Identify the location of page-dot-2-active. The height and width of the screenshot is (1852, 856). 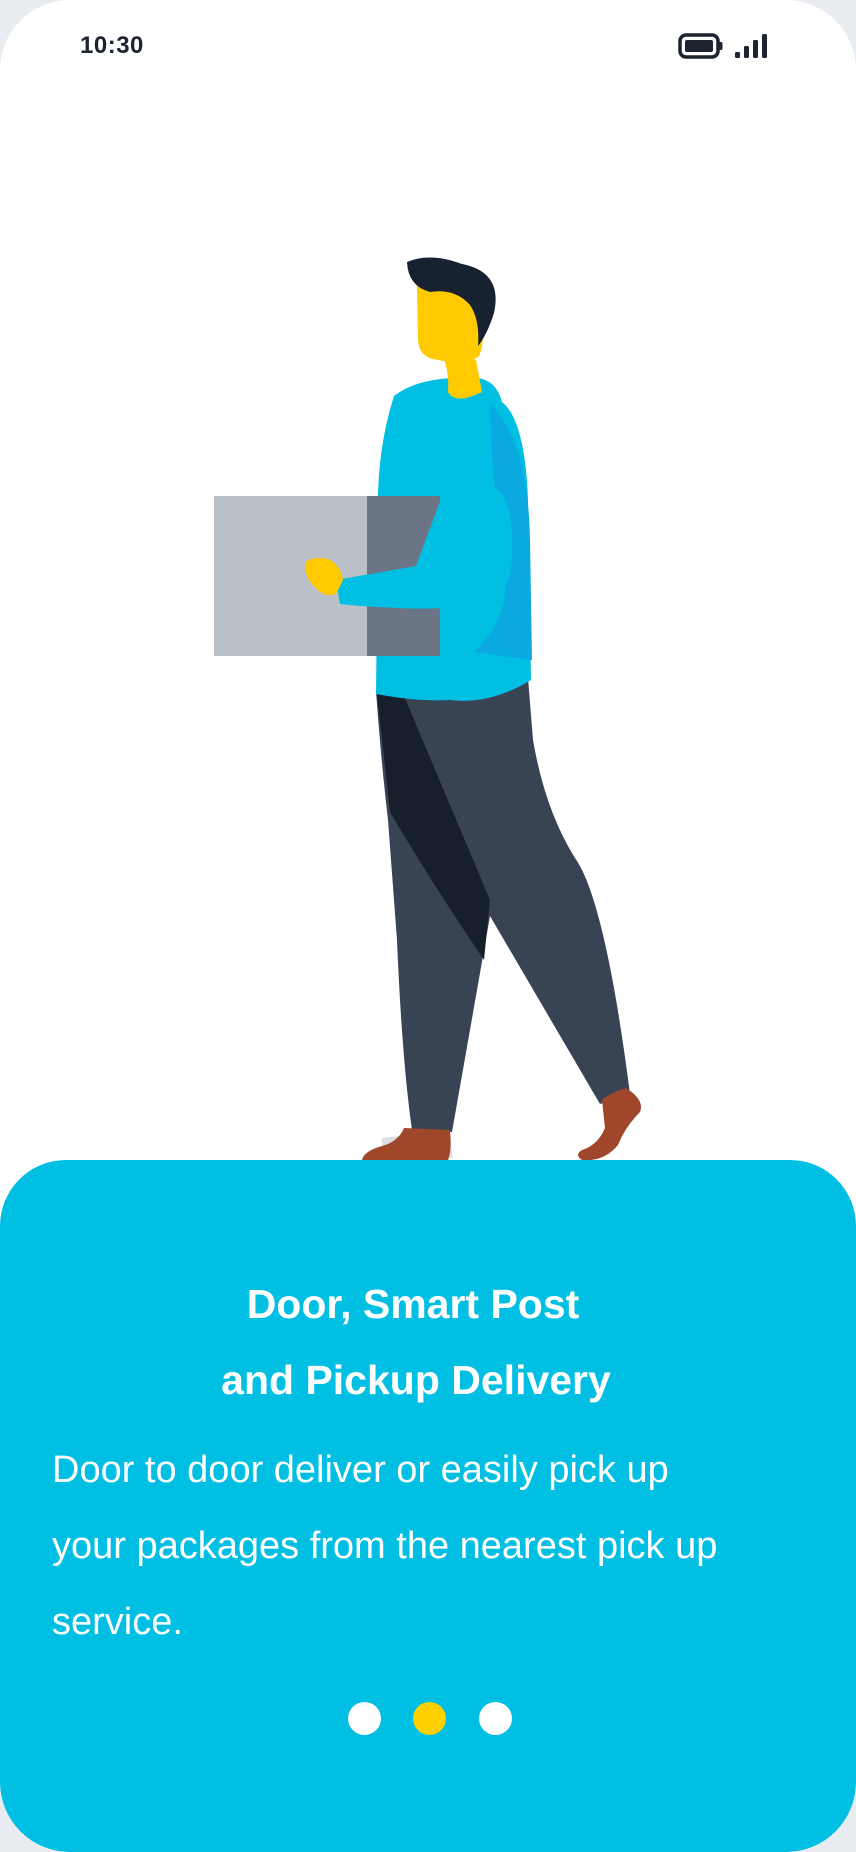
(429, 1718).